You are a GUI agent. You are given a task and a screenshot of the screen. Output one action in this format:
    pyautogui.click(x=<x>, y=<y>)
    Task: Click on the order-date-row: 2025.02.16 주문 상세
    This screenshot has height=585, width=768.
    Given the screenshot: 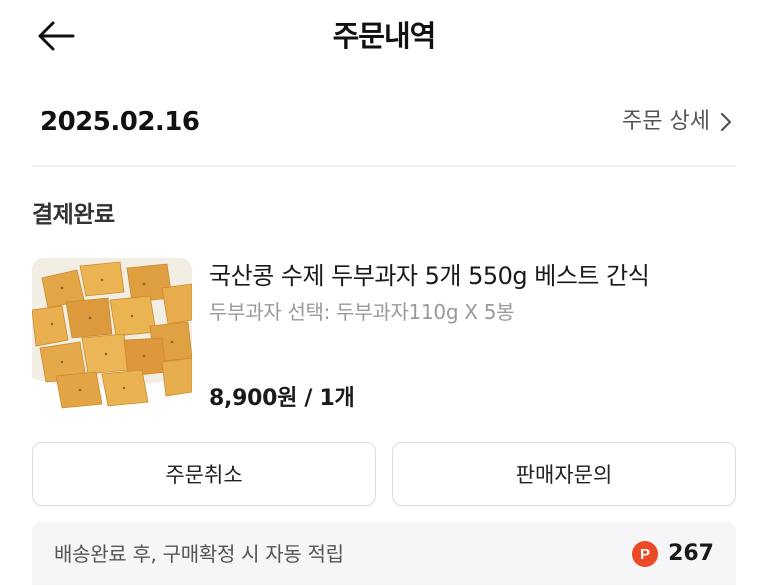 What is the action you would take?
    pyautogui.click(x=384, y=123)
    